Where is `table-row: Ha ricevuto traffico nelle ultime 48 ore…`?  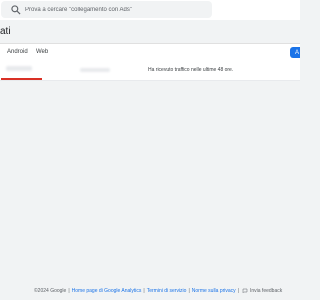
table-row: Ha ricevuto traffico nelle ultime 48 ore… is located at coordinates (150, 71).